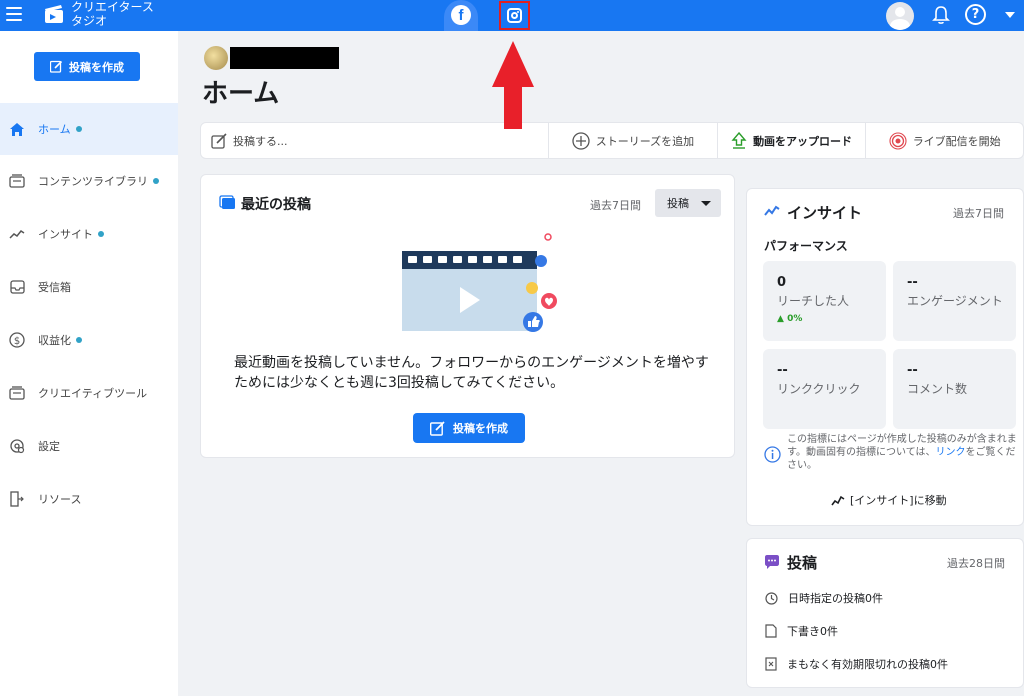 The image size is (1024, 696). Describe the element at coordinates (951, 452) in the screenshot. I see `note-link: リンク` at that location.